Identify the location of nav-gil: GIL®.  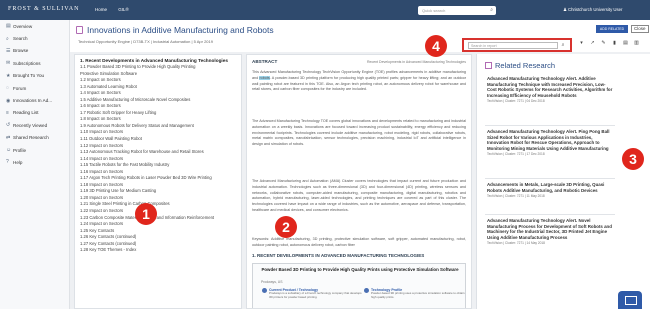
(123, 9).